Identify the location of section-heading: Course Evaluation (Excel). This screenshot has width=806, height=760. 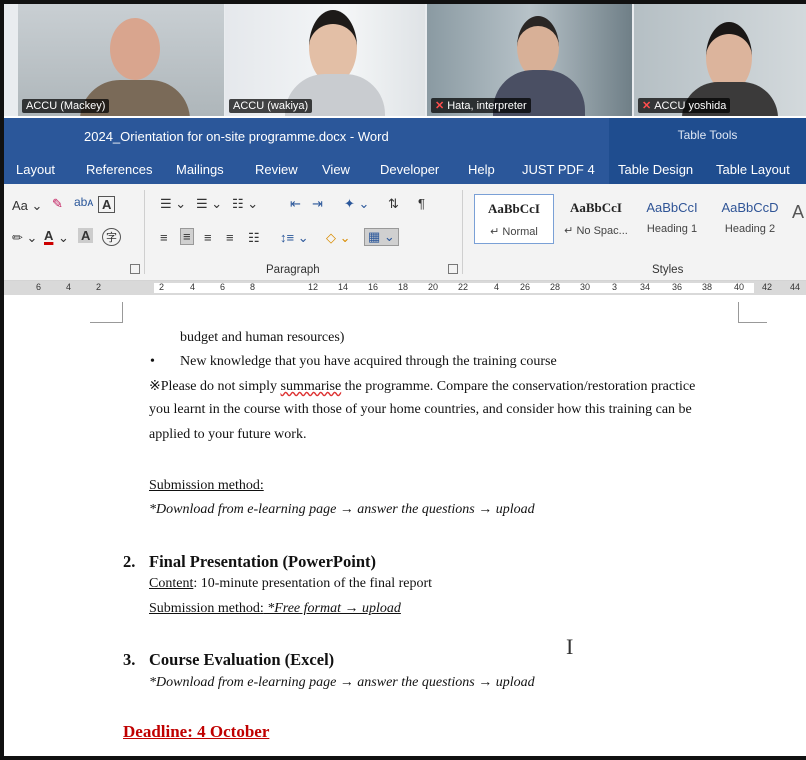
(242, 659).